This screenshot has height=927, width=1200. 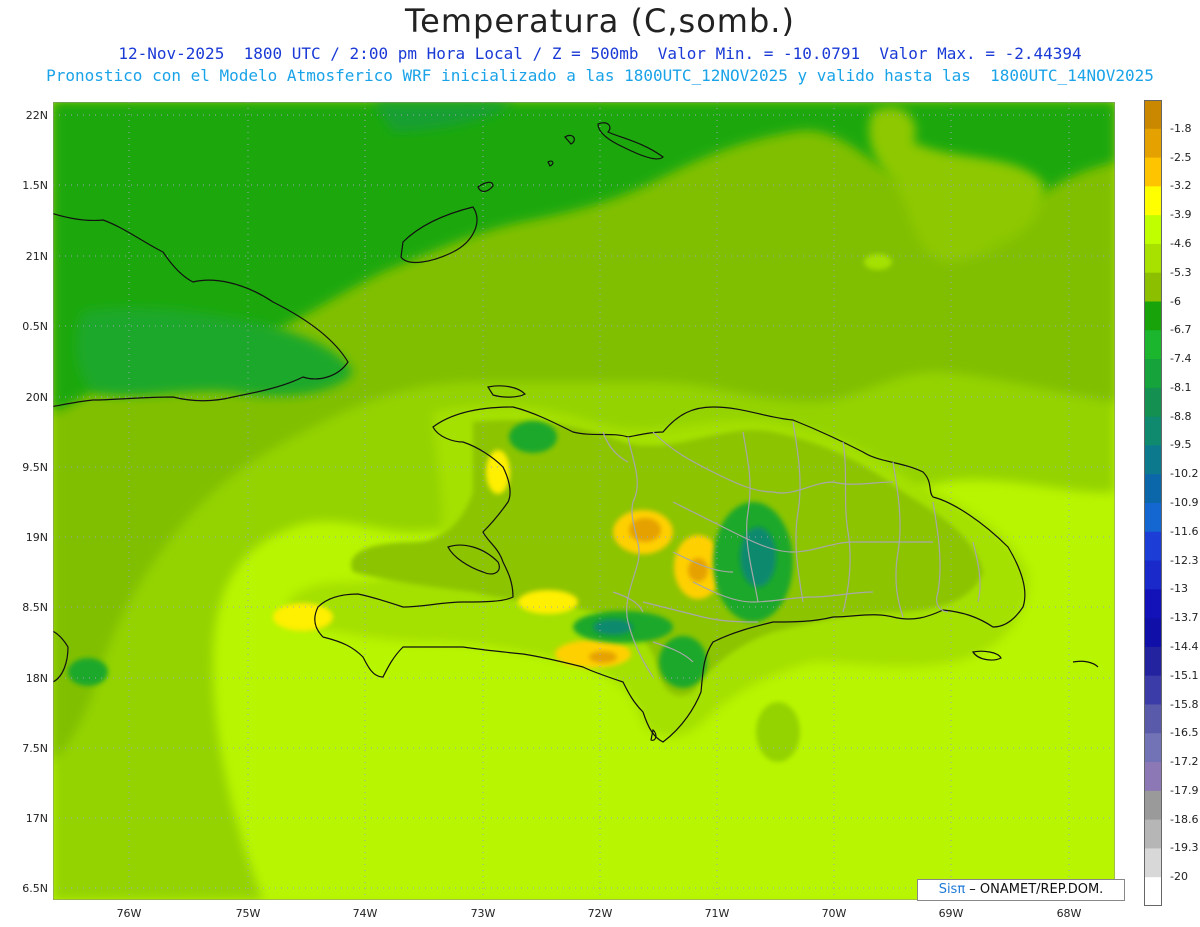 I want to click on colorbar-label: -3.9, so click(x=1181, y=215).